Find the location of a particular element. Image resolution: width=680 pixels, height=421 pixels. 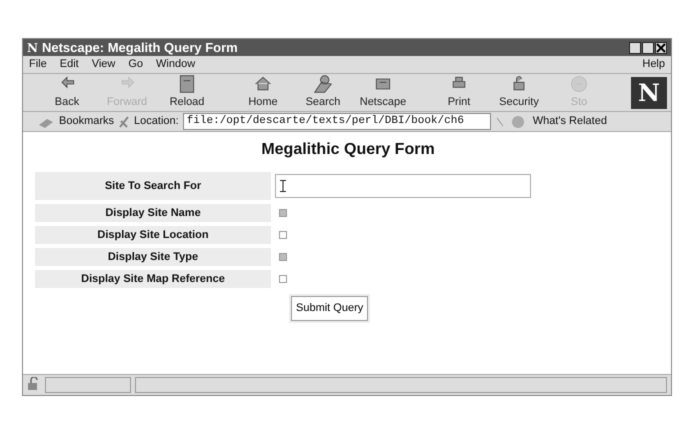

form-label: Site To Search For is located at coordinates (153, 186).